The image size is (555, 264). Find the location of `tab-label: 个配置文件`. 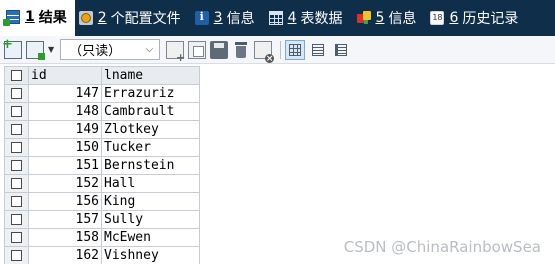

tab-label: 个配置文件 is located at coordinates (145, 19).